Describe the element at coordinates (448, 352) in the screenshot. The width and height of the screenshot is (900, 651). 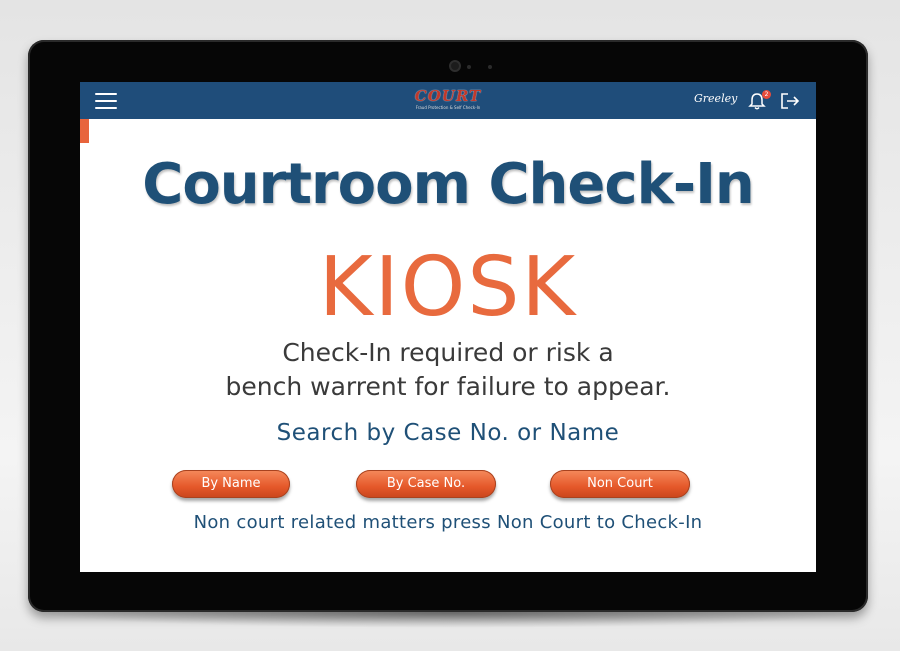
I see `warning-line-1: Check-In required or risk a` at that location.